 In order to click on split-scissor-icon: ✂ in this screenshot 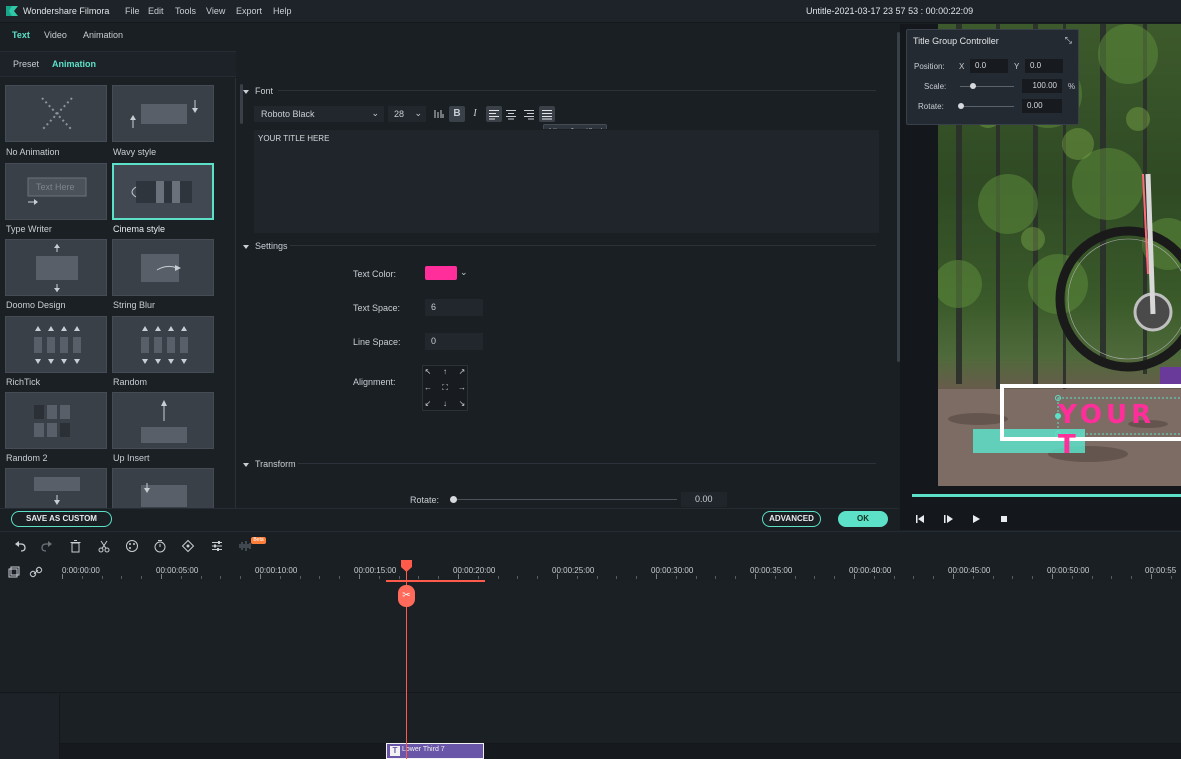, I will do `click(406, 596)`.